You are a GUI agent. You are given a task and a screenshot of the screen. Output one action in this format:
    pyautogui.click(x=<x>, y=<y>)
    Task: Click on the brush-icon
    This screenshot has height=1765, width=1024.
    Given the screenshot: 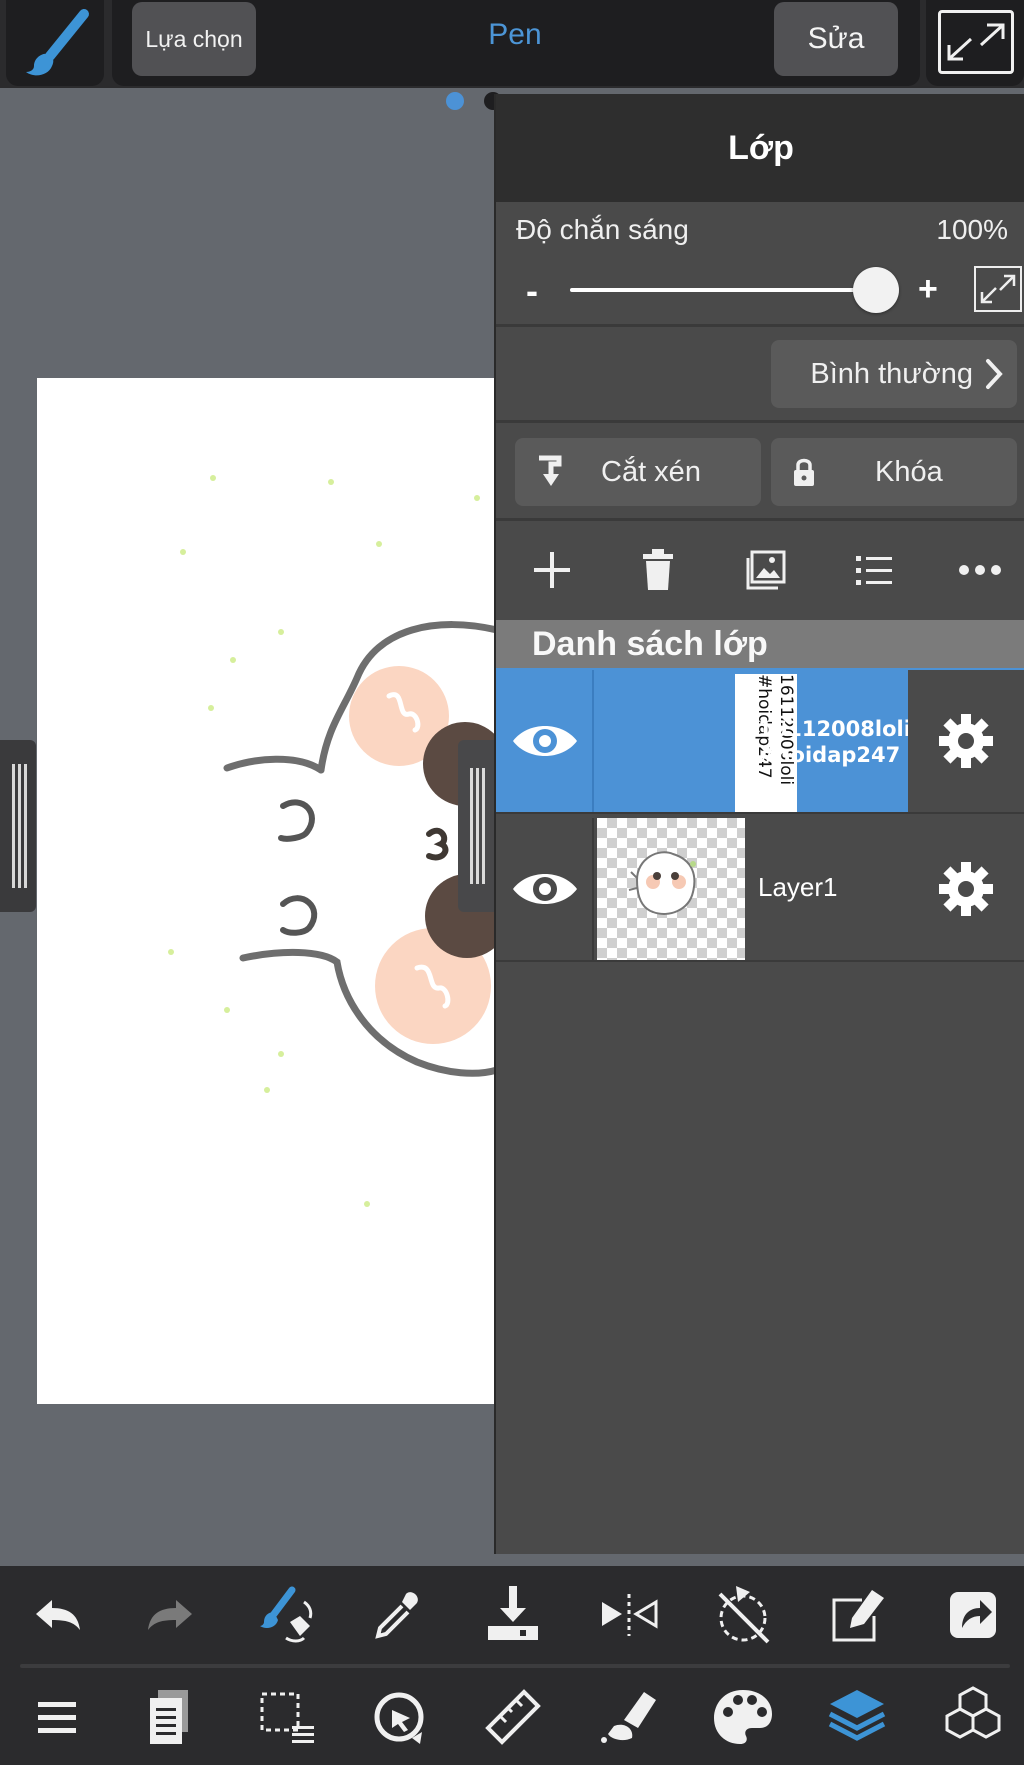 What is the action you would take?
    pyautogui.click(x=57, y=42)
    